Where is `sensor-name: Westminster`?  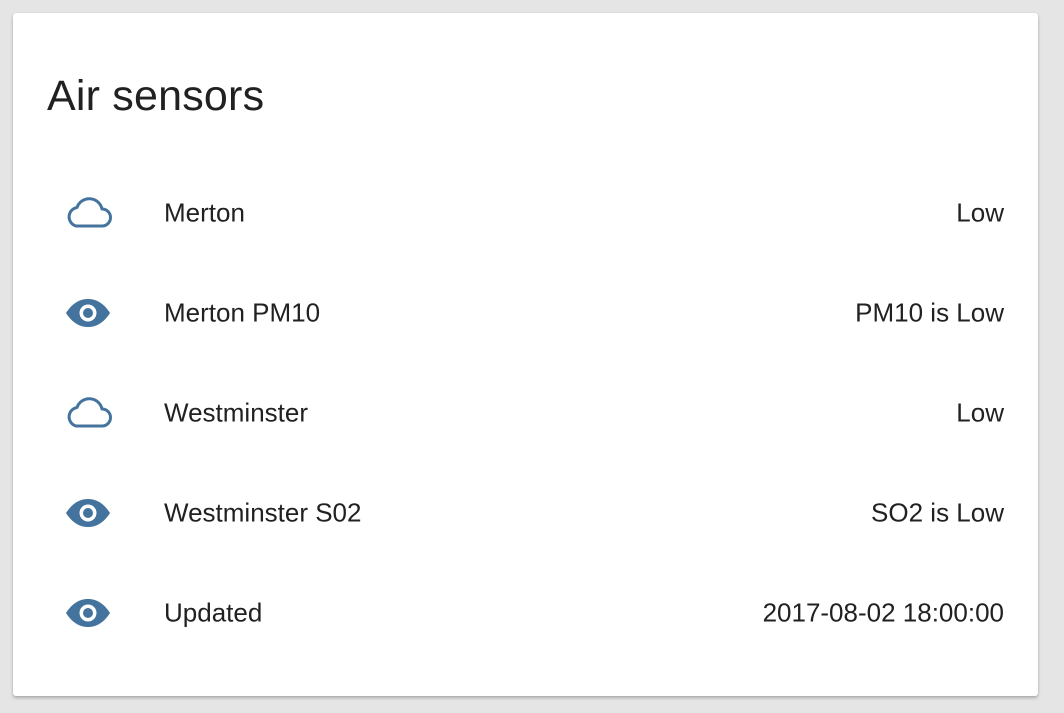
sensor-name: Westminster is located at coordinates (236, 412).